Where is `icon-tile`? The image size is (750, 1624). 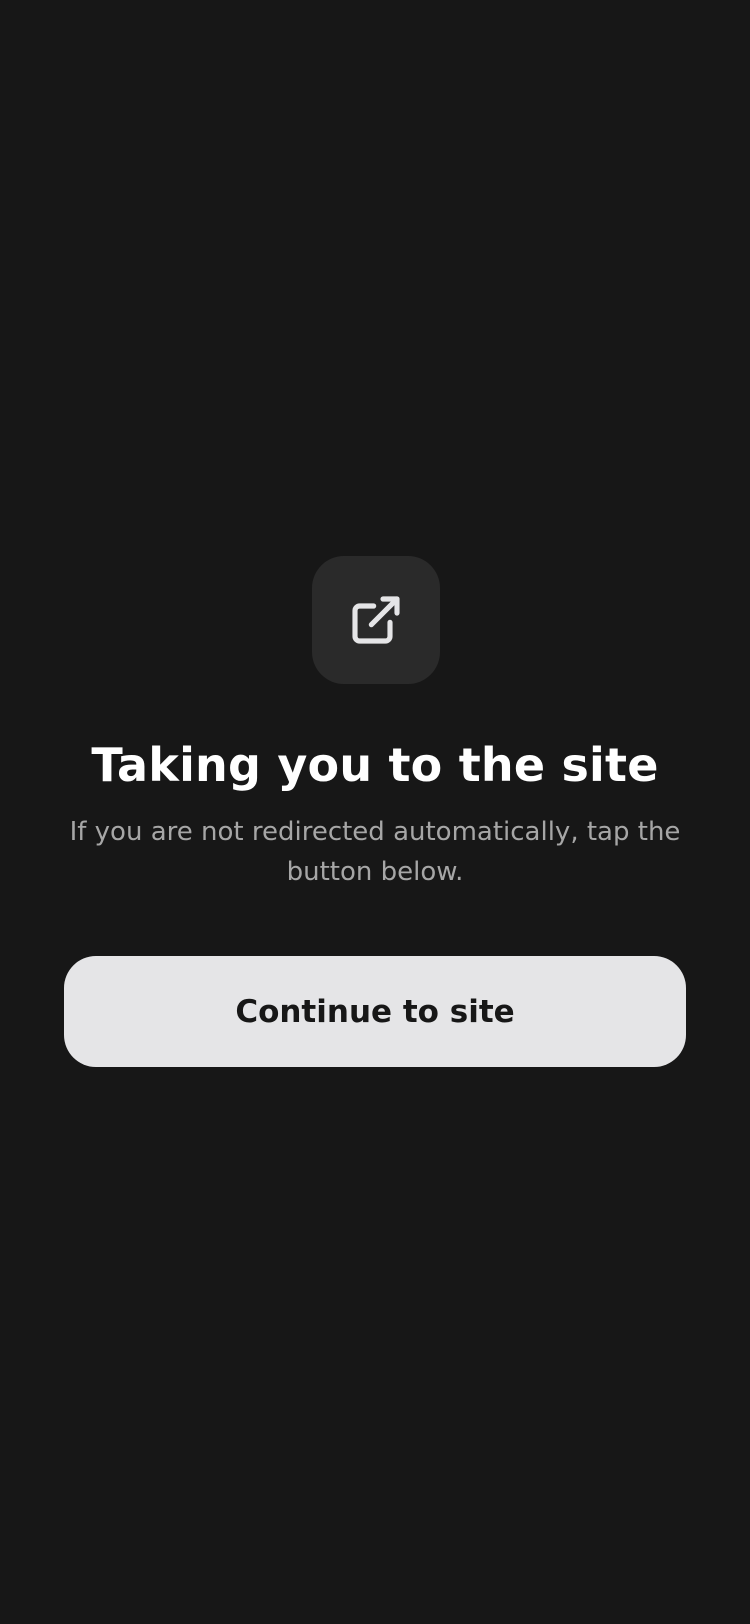
icon-tile is located at coordinates (376, 620).